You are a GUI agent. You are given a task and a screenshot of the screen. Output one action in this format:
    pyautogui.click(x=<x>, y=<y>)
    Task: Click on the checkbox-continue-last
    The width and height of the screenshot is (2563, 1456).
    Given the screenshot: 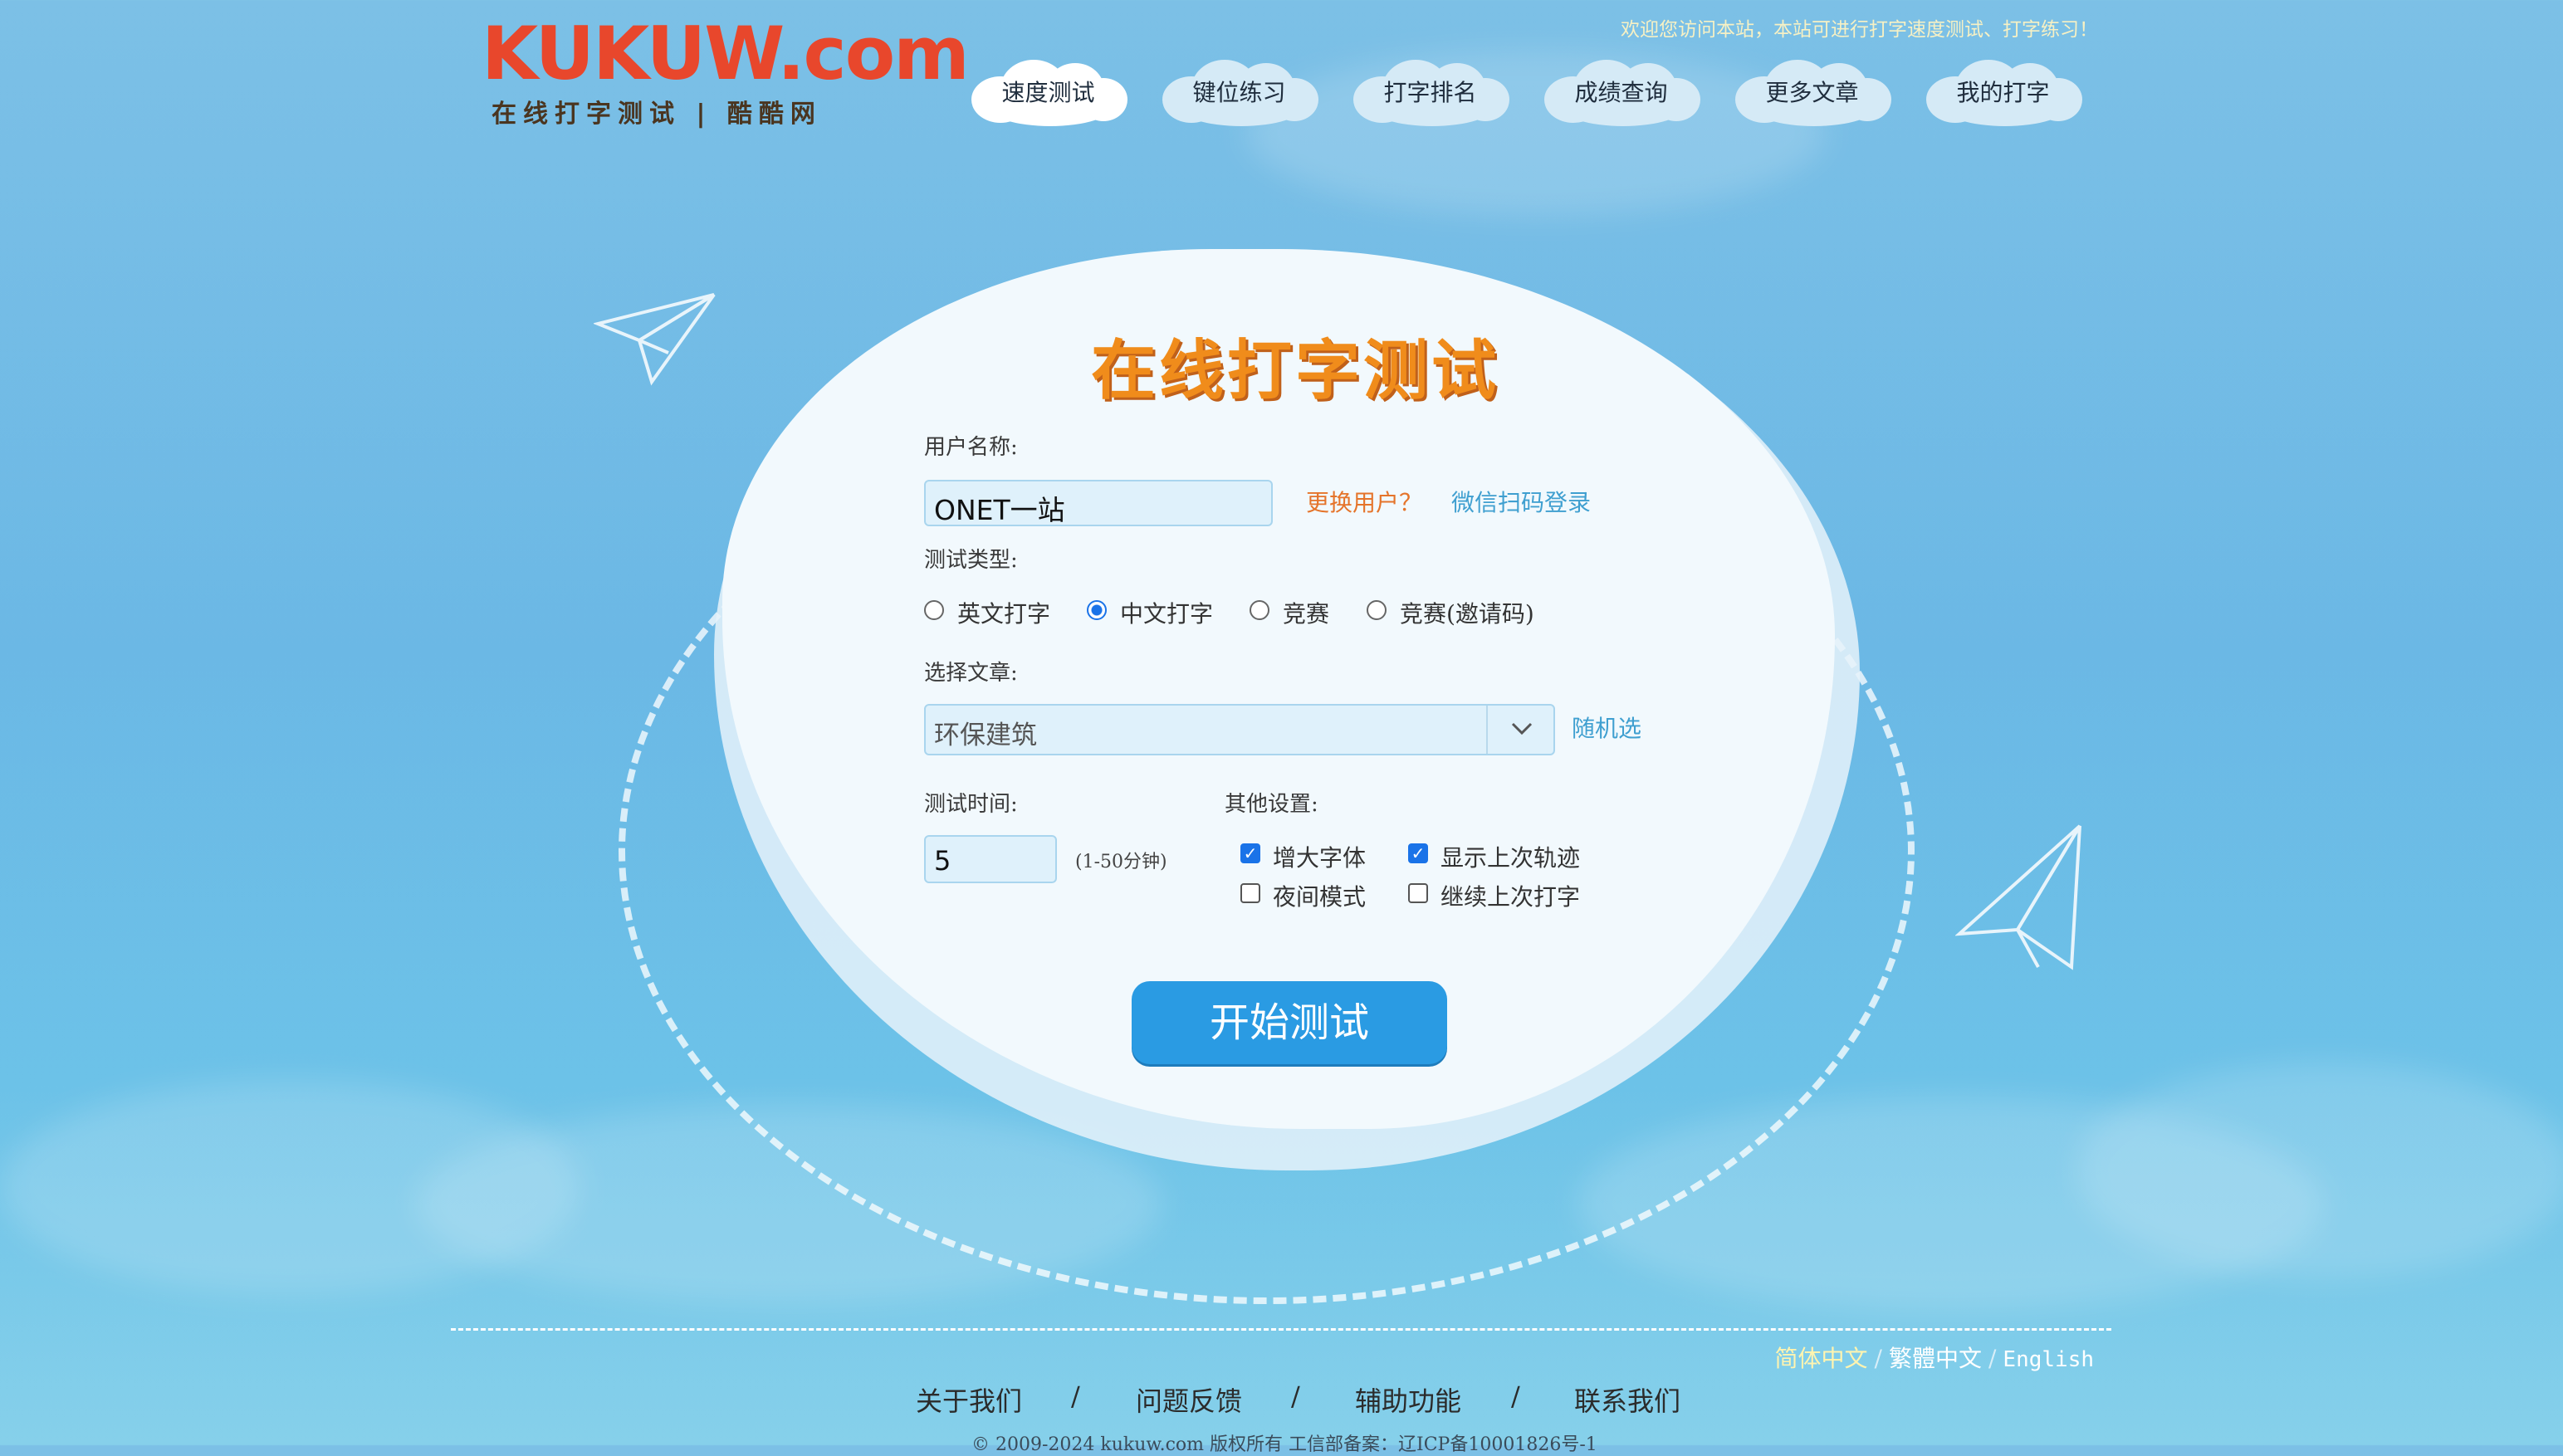 What is the action you would take?
    pyautogui.click(x=1418, y=893)
    